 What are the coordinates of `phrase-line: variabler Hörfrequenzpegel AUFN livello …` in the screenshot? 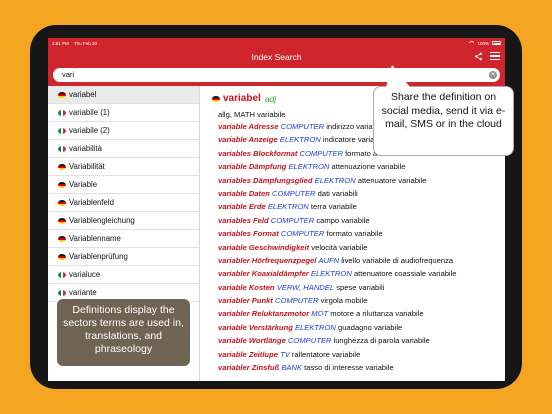 It's located at (358, 262).